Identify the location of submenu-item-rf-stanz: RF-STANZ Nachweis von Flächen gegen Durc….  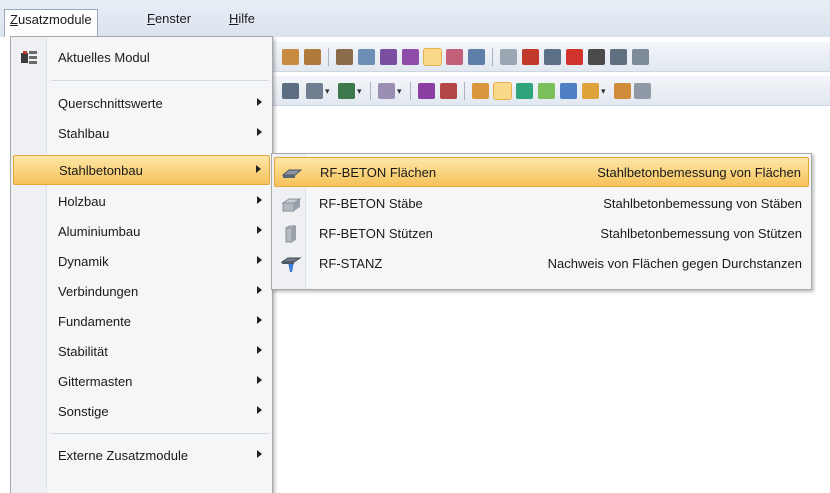
(541, 264).